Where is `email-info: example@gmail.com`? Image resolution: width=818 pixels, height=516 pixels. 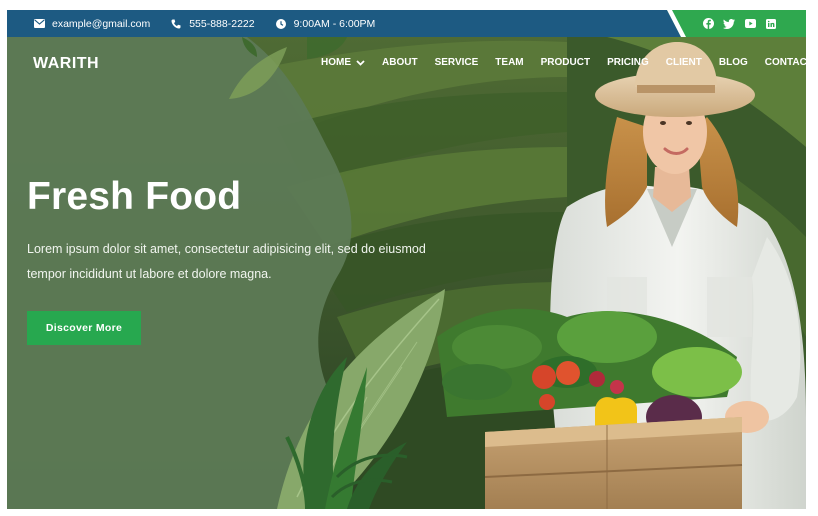 email-info: example@gmail.com is located at coordinates (91, 24).